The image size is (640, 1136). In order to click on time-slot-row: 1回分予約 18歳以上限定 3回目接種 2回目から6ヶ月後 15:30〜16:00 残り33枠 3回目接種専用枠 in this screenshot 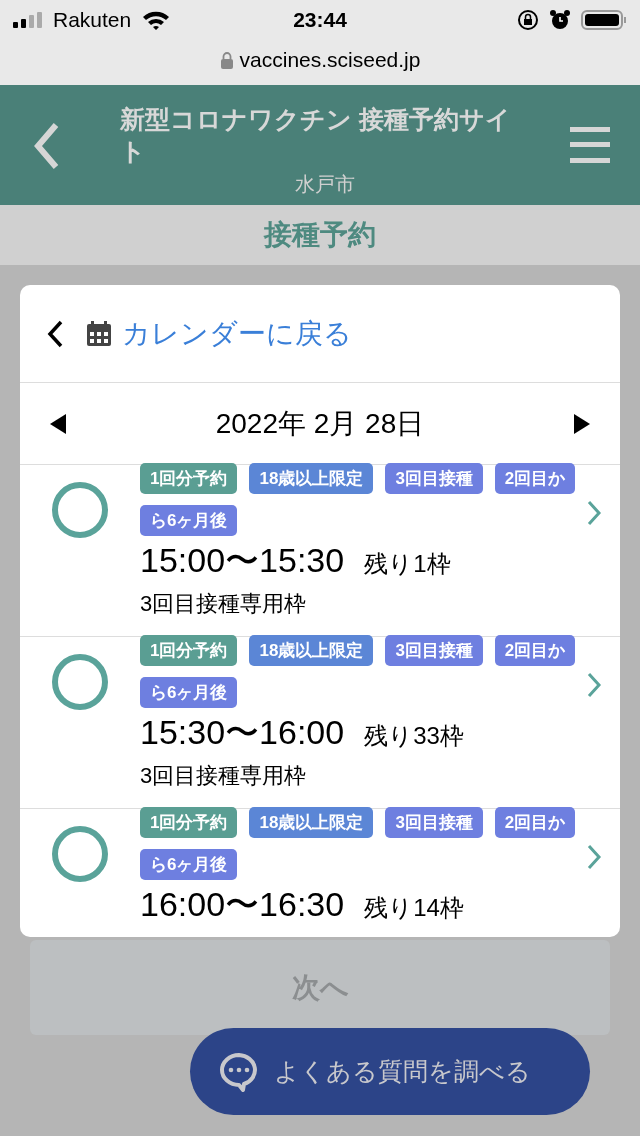, I will do `click(320, 723)`.